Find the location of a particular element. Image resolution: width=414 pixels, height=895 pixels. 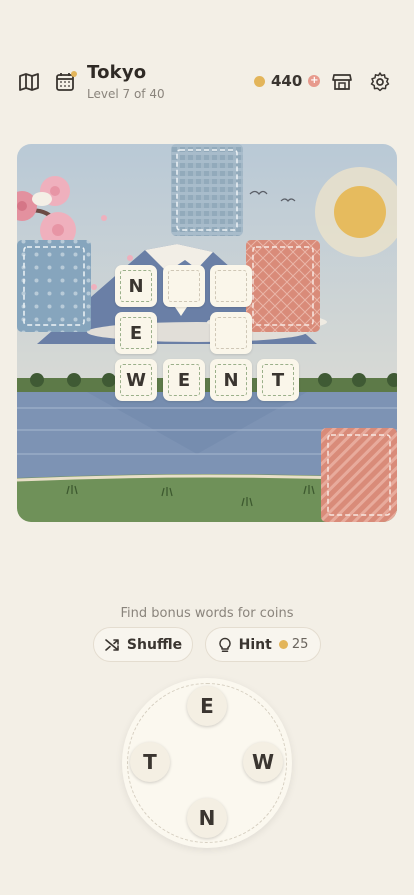

coin-count: 440 is located at coordinates (287, 81).